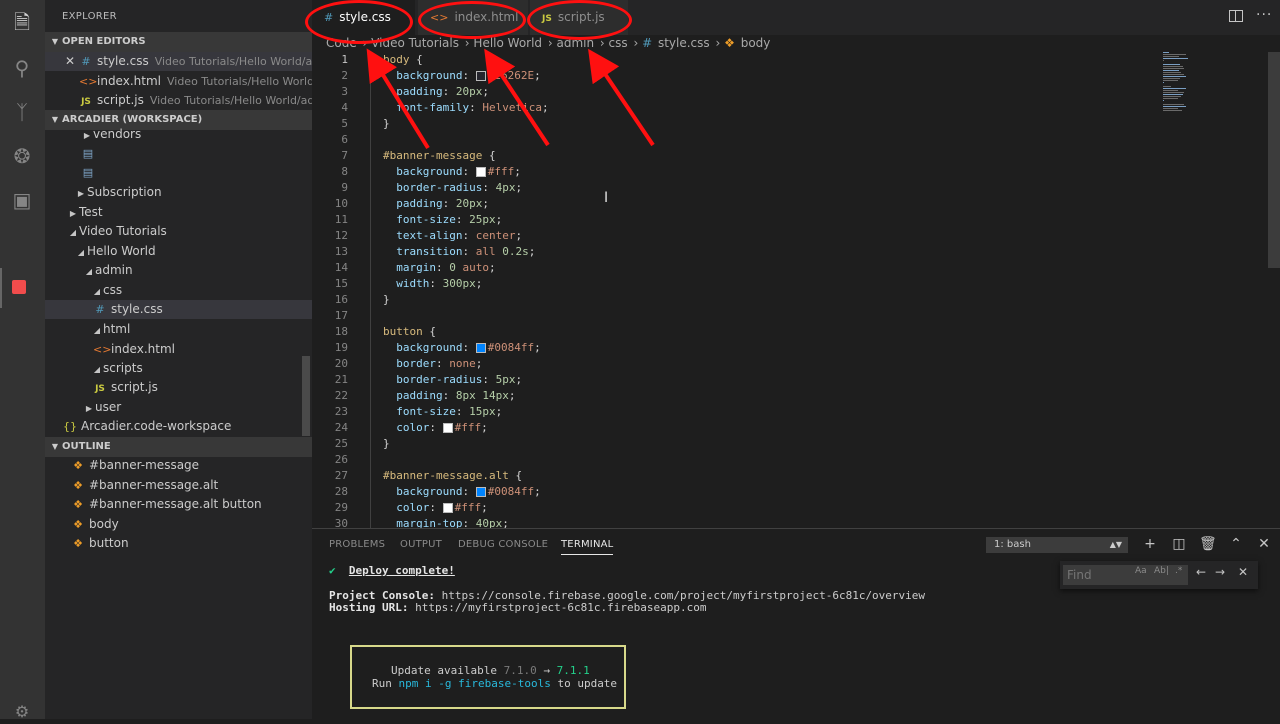 This screenshot has height=724, width=1280. I want to click on outline-item: ❖ #banner-message.alt, so click(178, 485).